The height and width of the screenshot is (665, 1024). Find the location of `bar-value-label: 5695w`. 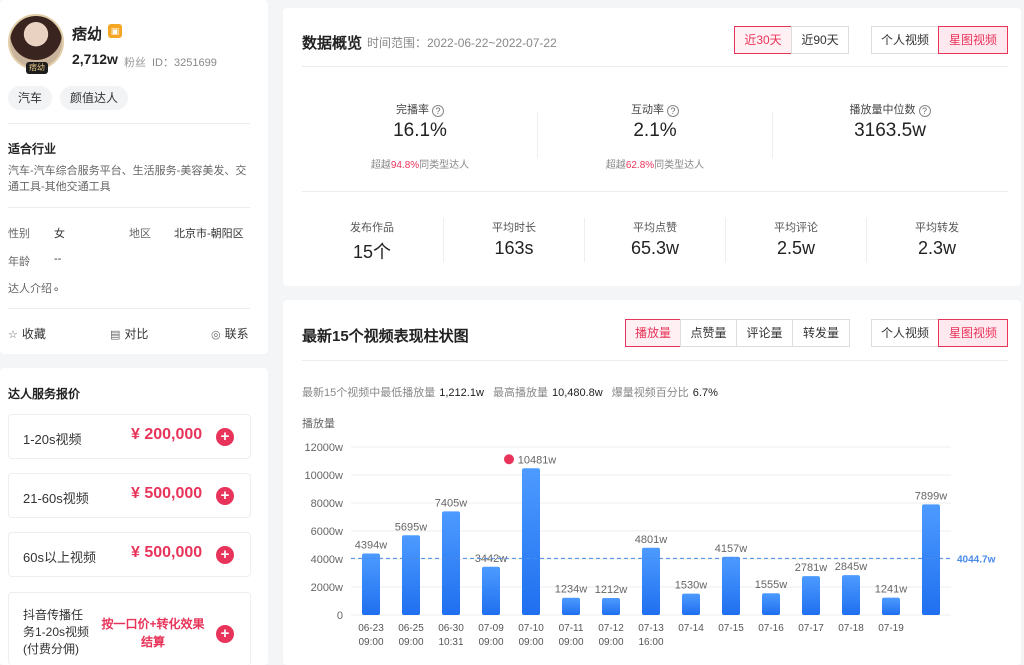

bar-value-label: 5695w is located at coordinates (411, 527).